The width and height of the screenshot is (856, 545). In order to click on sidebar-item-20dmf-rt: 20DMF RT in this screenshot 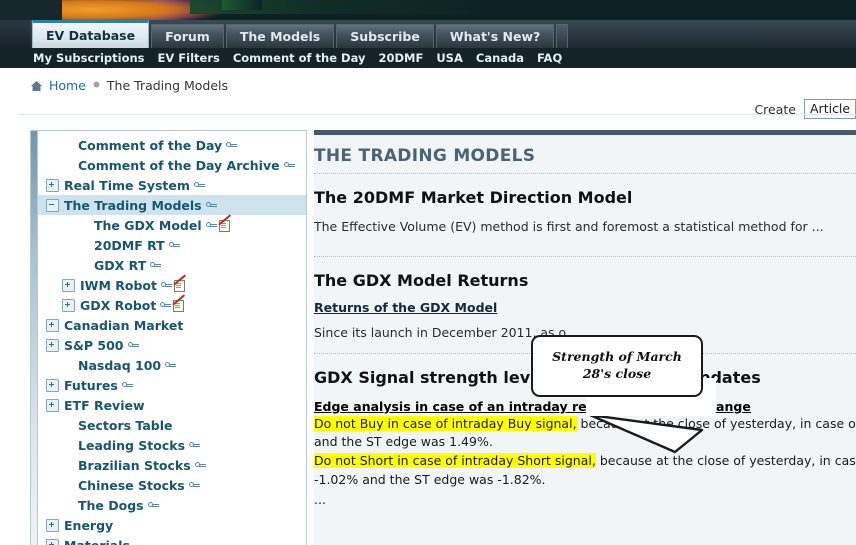, I will do `click(172, 245)`.